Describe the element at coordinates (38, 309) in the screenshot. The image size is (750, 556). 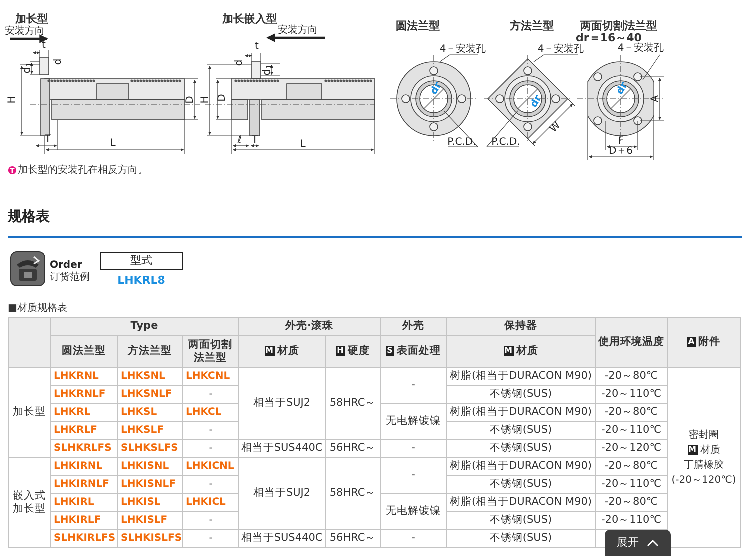
I see `table-title: ■材质规格表` at that location.